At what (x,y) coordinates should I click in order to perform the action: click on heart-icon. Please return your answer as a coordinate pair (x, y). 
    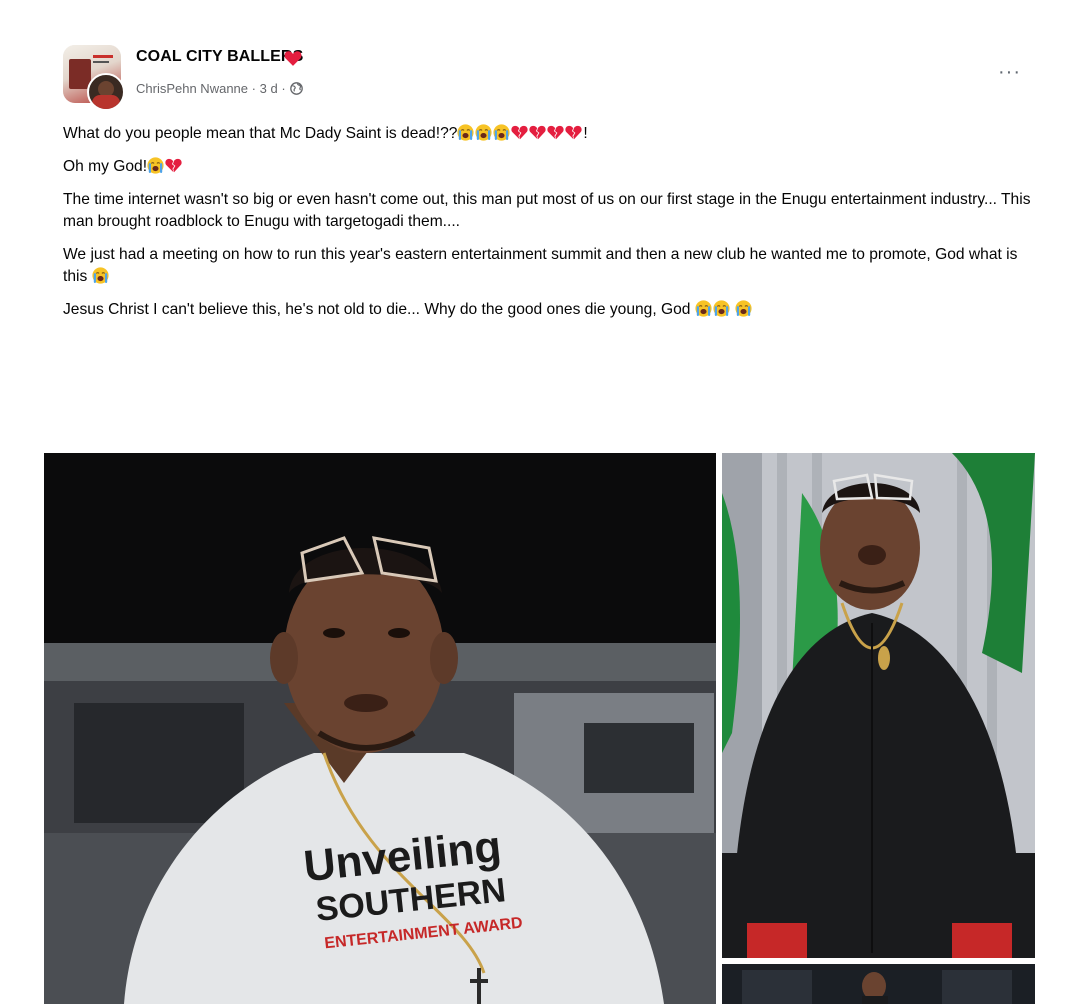
    Looking at the image, I should click on (293, 58).